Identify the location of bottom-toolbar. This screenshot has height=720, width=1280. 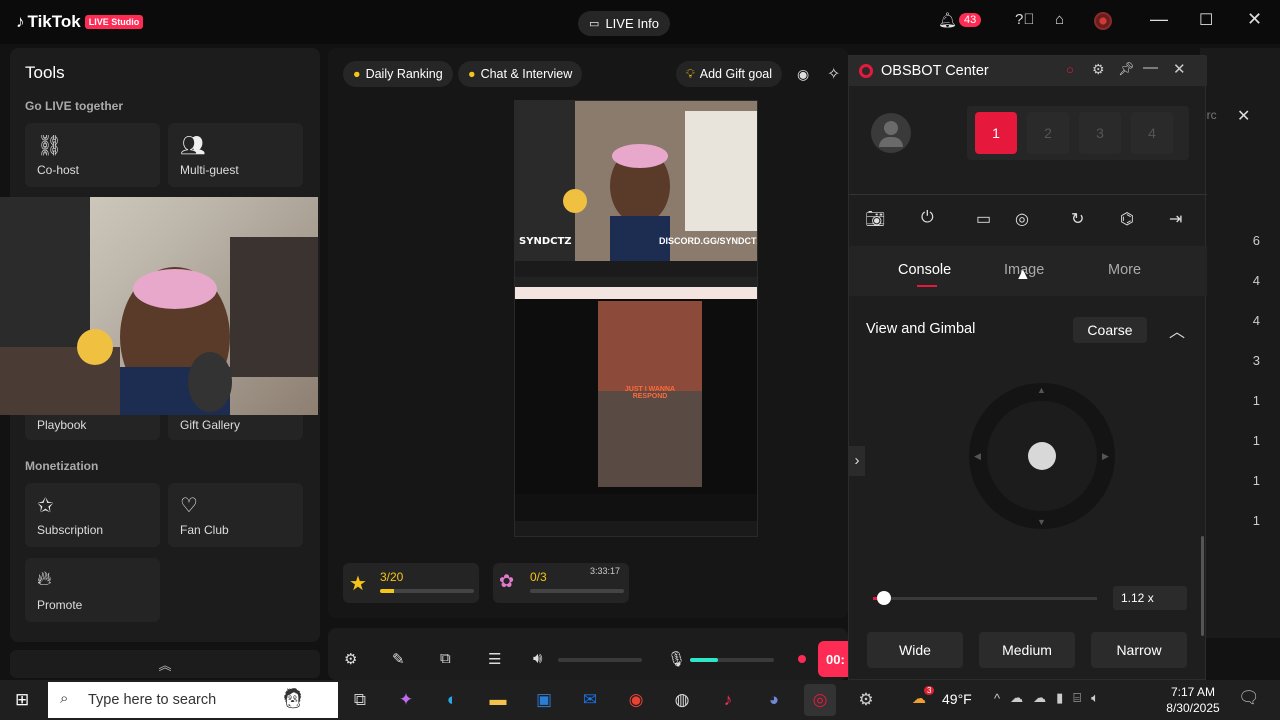
(588, 654).